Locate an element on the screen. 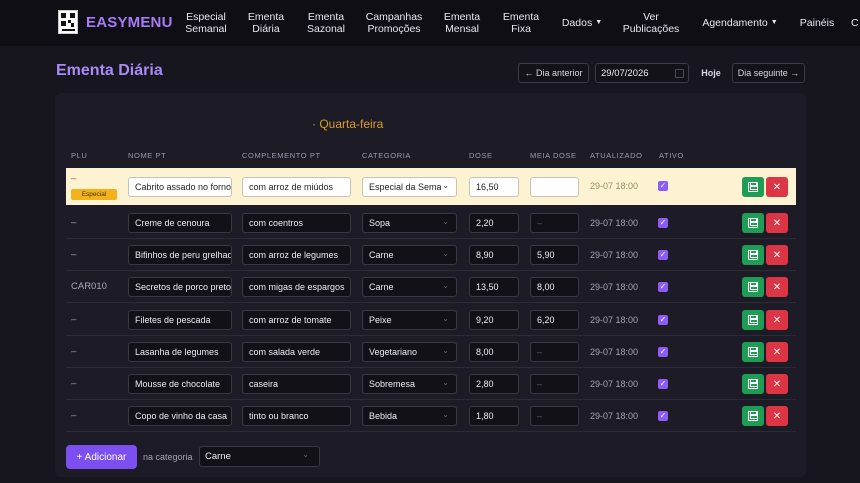  add-item-button: + Adicionar is located at coordinates (101, 457).